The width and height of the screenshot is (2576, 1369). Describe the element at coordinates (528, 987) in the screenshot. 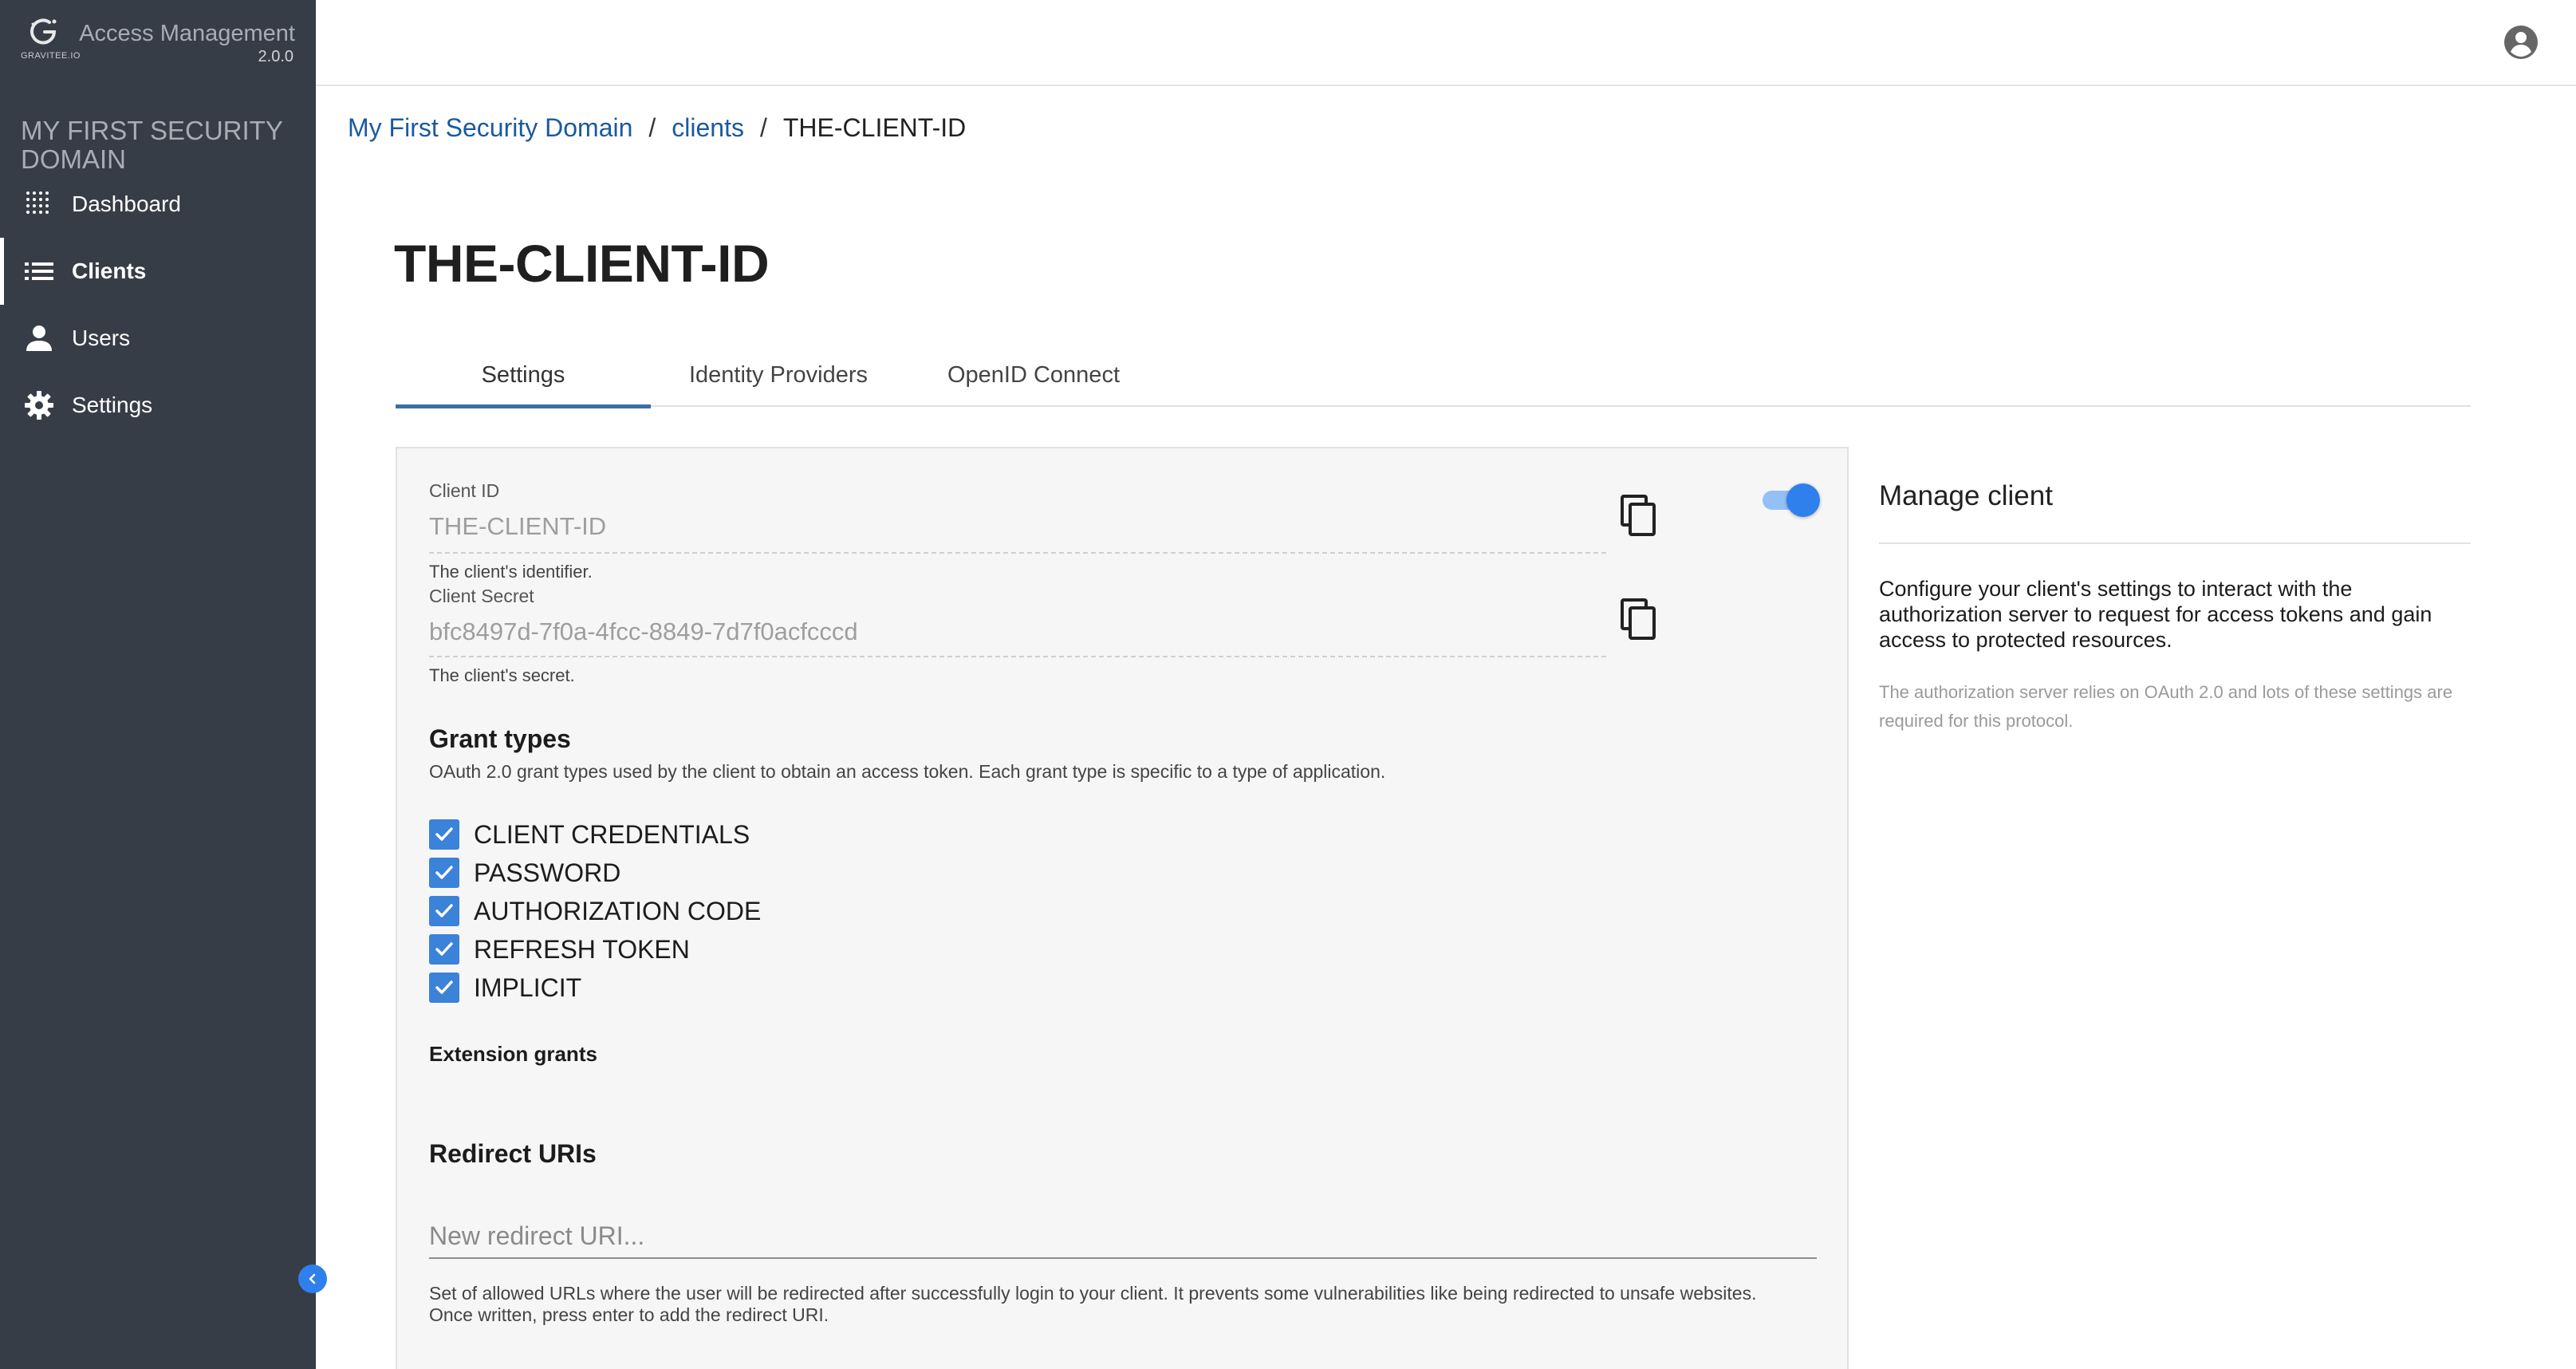

I see `grant-label: IMPLICIT` at that location.